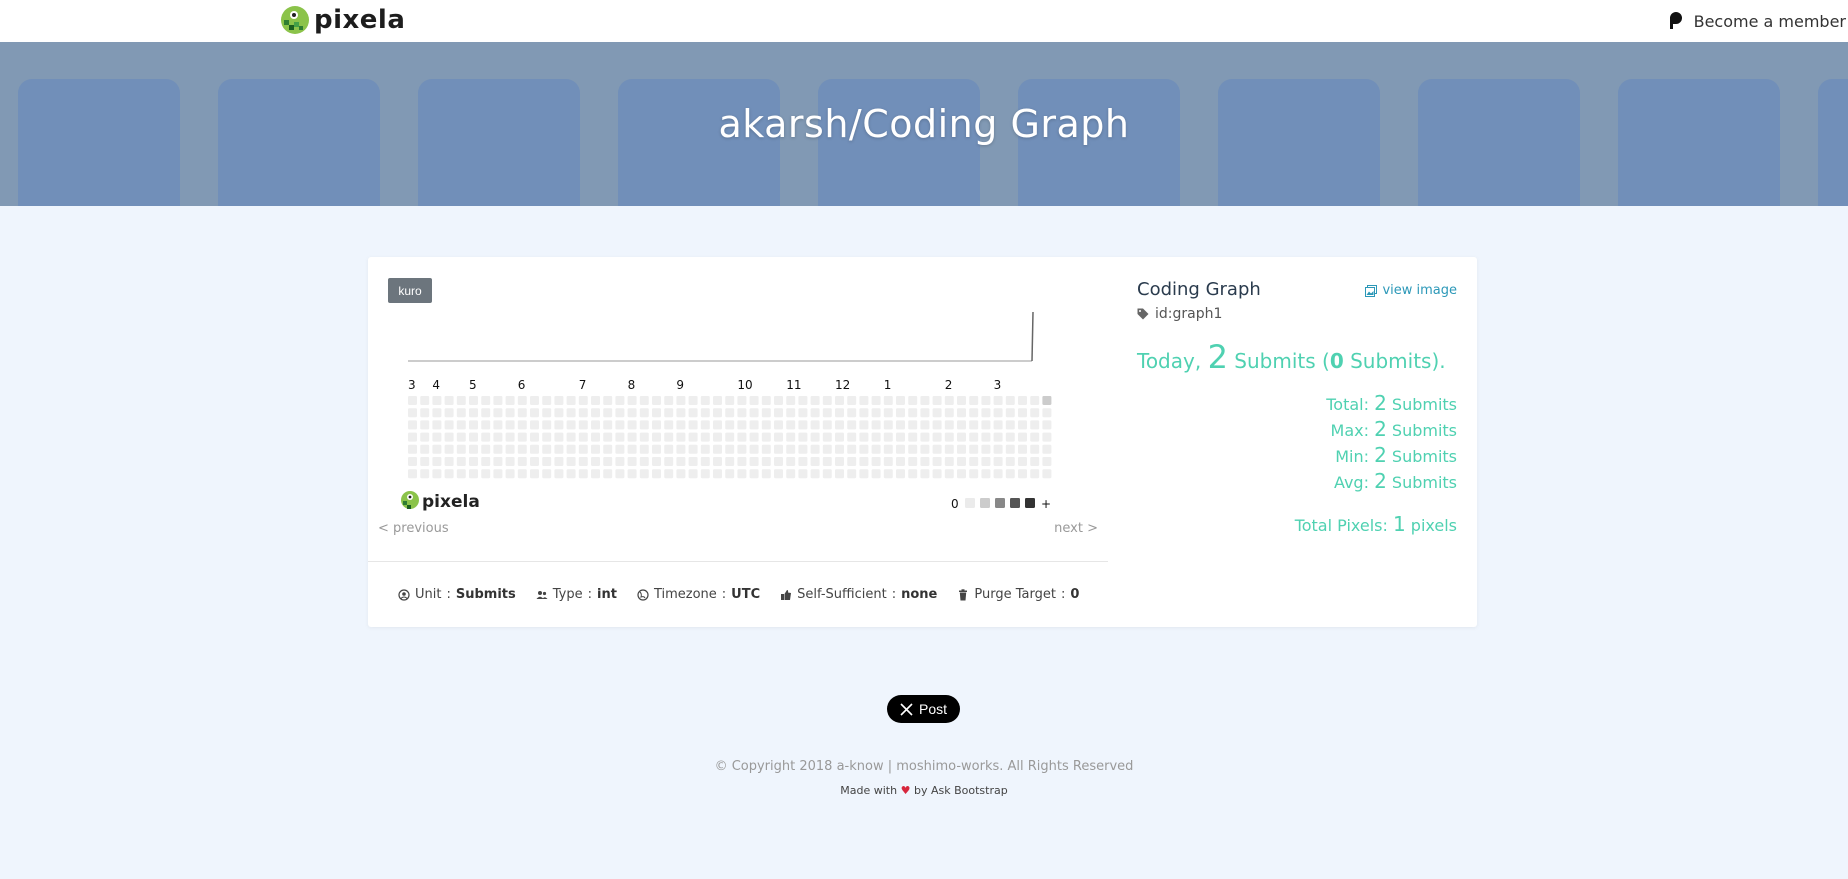 The width and height of the screenshot is (1848, 879). Describe the element at coordinates (1411, 290) in the screenshot. I see `view-image-link: view image` at that location.